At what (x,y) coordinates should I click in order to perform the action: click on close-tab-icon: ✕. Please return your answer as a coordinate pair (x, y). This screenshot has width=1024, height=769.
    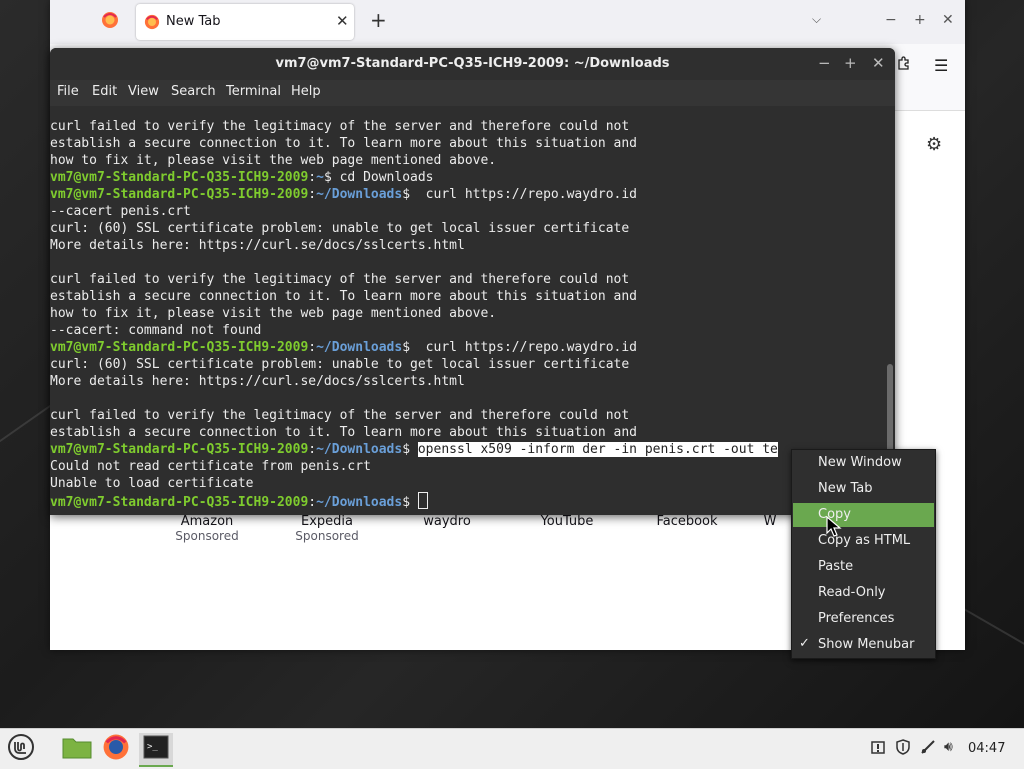
    Looking at the image, I should click on (342, 21).